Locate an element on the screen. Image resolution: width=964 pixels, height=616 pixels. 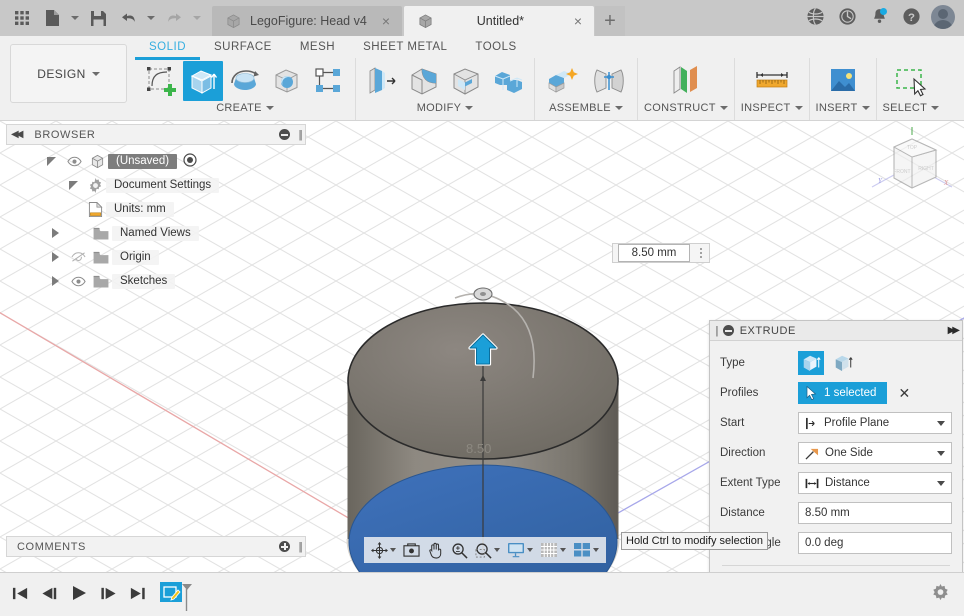
dimension-options-icon is located at coordinates (702, 253).